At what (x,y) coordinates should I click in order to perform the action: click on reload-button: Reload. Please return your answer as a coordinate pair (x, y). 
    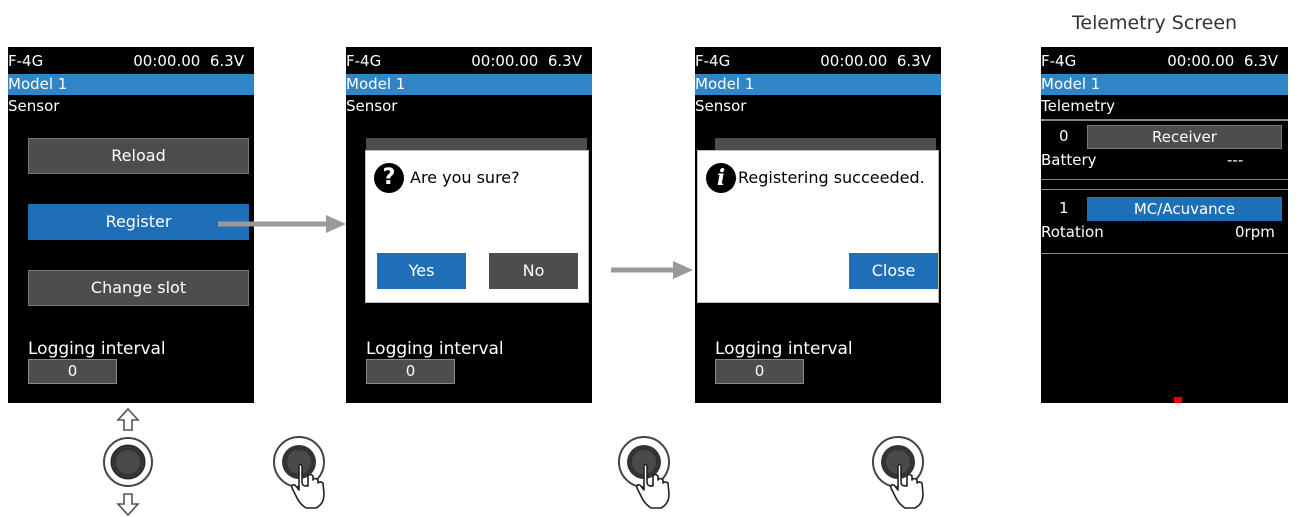
    Looking at the image, I should click on (138, 156).